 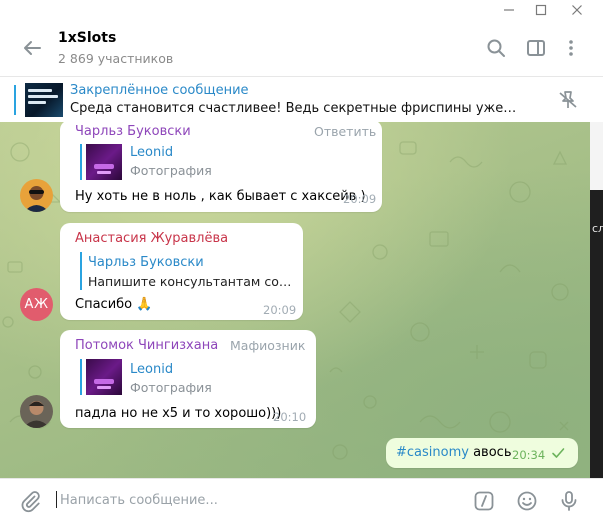 What do you see at coordinates (32, 48) in the screenshot?
I see `back-arrow-icon` at bounding box center [32, 48].